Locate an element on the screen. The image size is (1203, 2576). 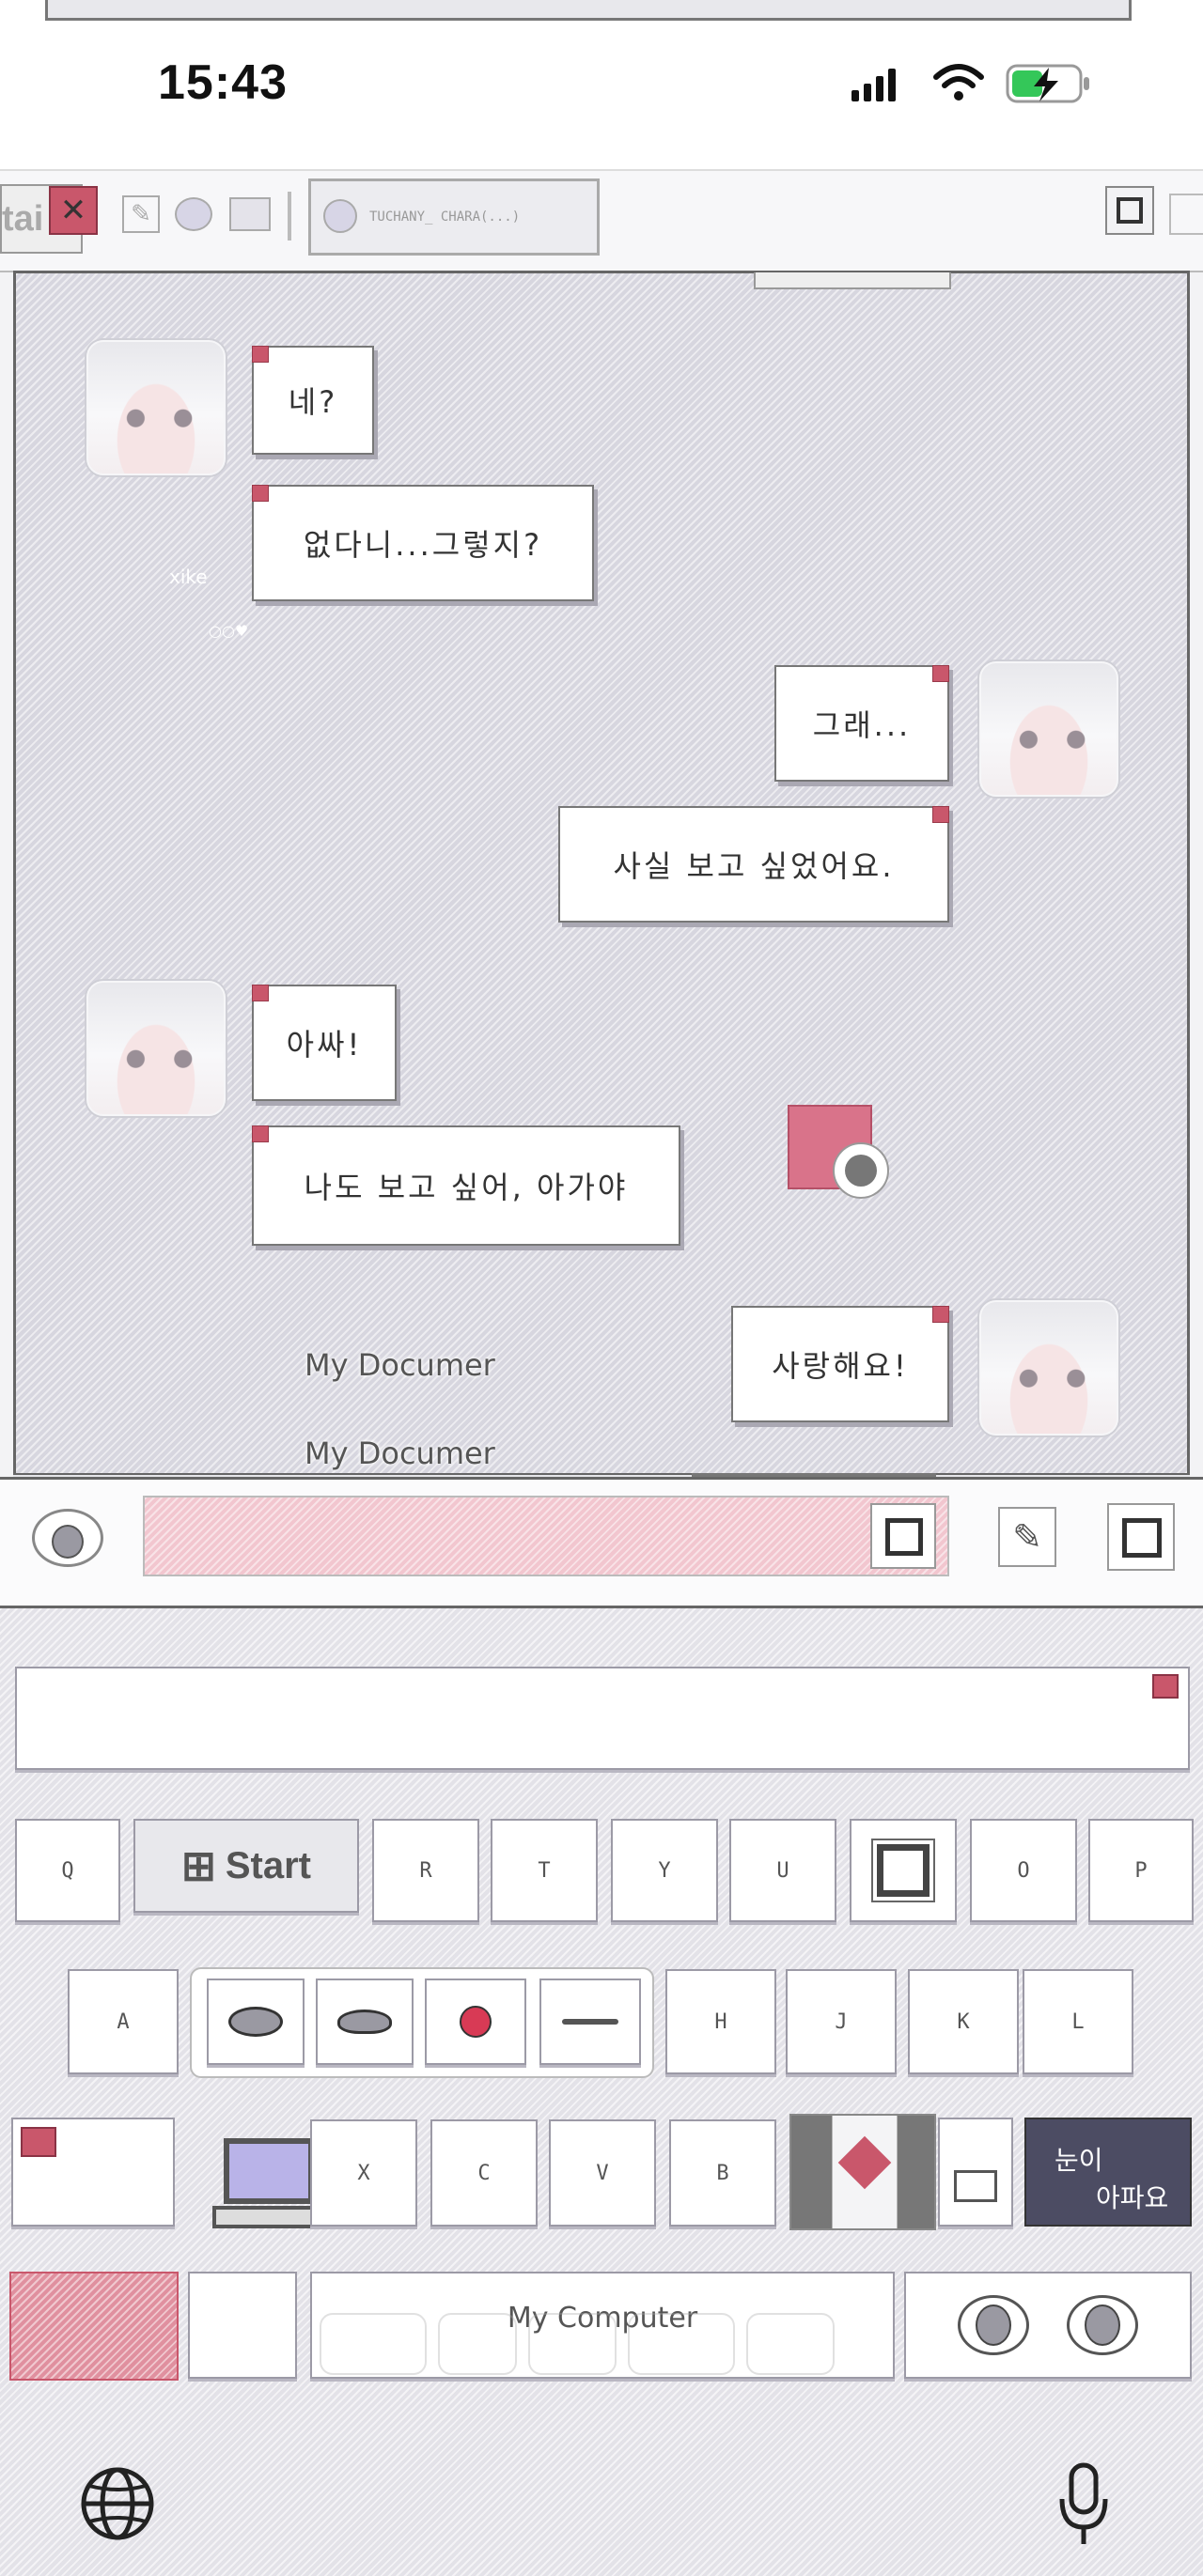
dark-return-key: 눈이 아파요 is located at coordinates (1108, 2172).